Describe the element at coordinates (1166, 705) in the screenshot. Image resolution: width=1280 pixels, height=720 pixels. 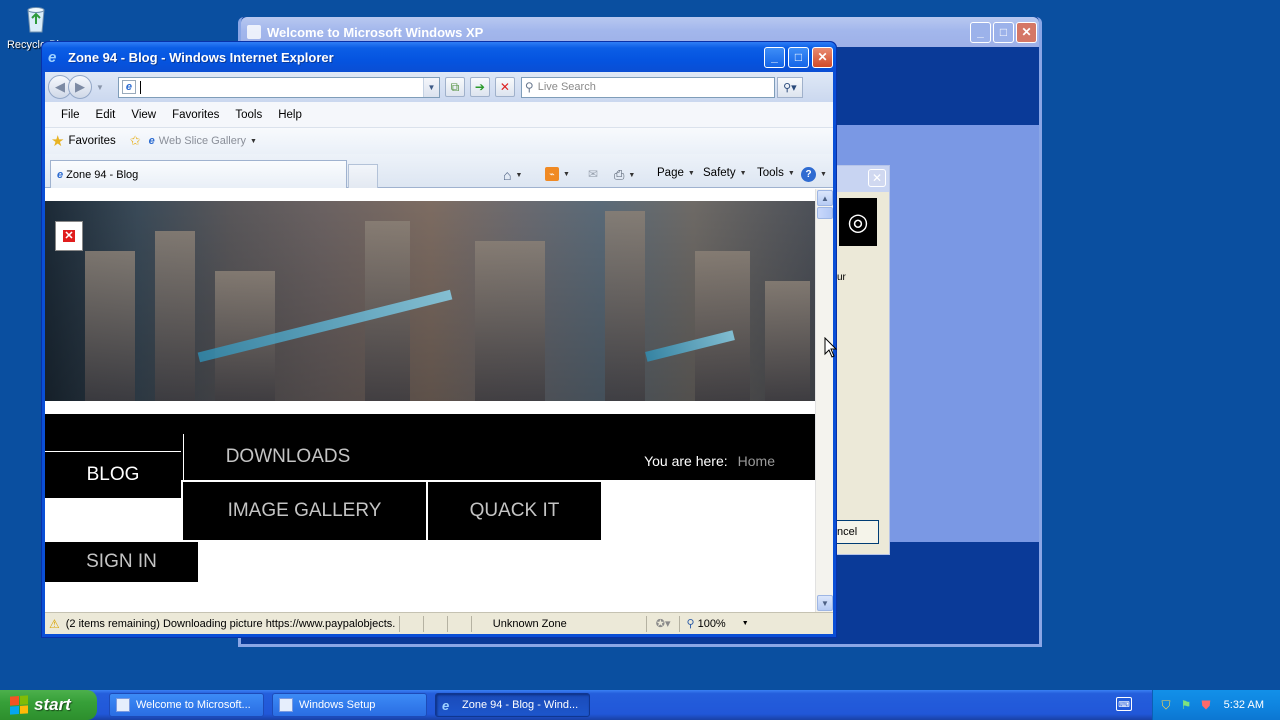
I see `security-shield-icon: ⛉` at that location.